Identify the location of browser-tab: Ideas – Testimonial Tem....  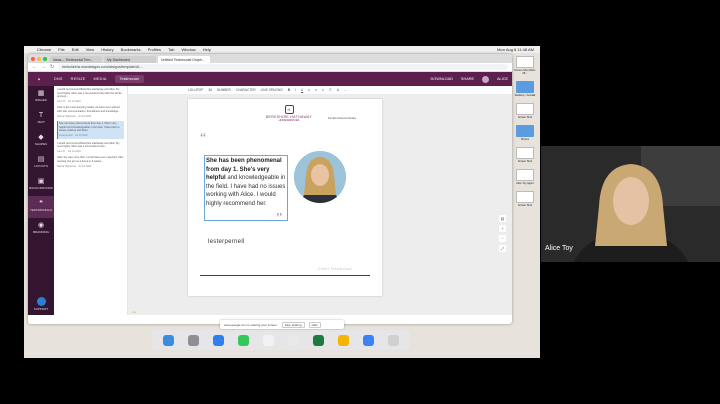
(76, 59).